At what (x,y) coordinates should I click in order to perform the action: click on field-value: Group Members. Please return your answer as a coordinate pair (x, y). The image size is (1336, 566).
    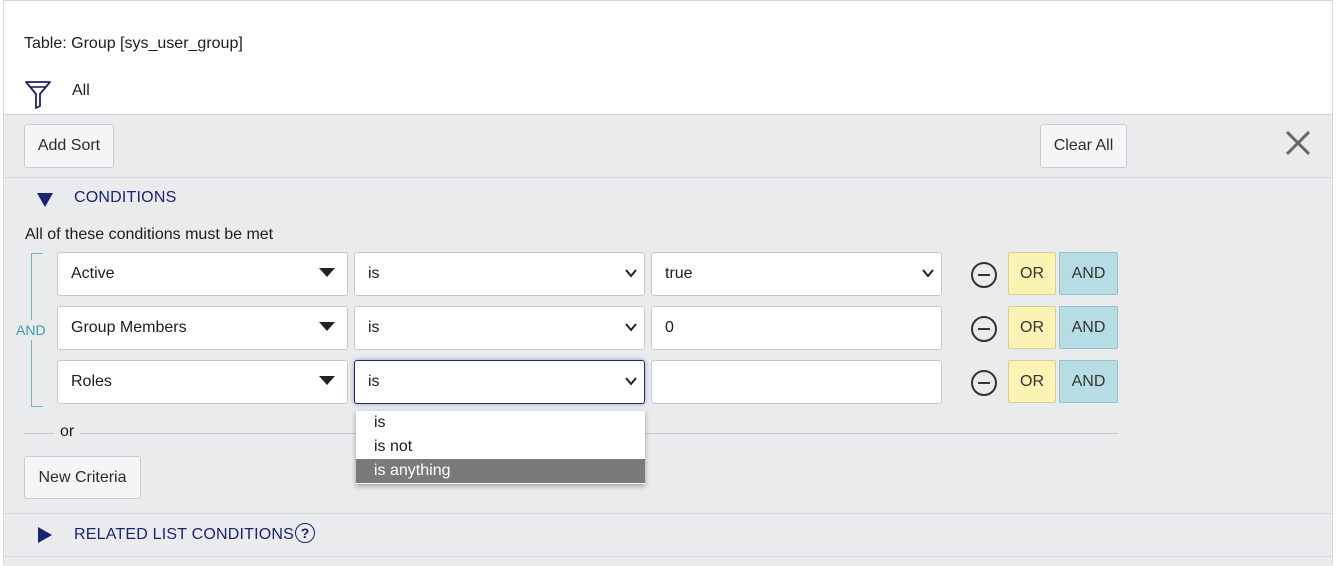
    Looking at the image, I should click on (129, 327).